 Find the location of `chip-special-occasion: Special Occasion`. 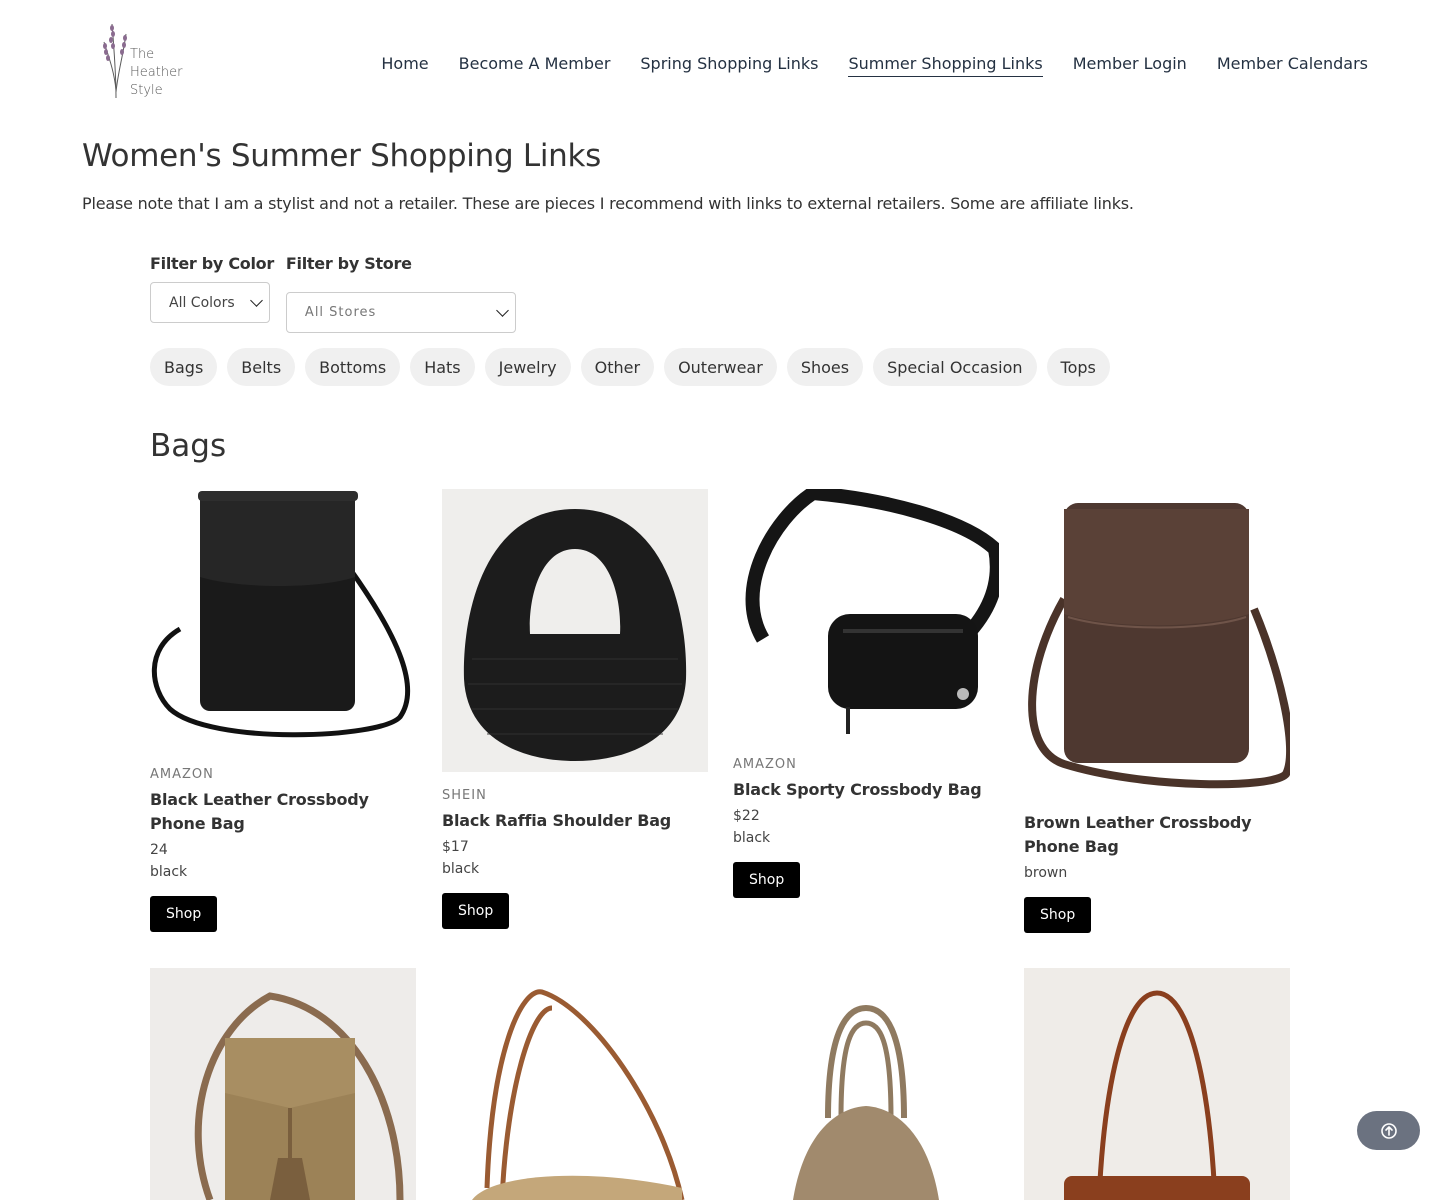

chip-special-occasion: Special Occasion is located at coordinates (955, 367).